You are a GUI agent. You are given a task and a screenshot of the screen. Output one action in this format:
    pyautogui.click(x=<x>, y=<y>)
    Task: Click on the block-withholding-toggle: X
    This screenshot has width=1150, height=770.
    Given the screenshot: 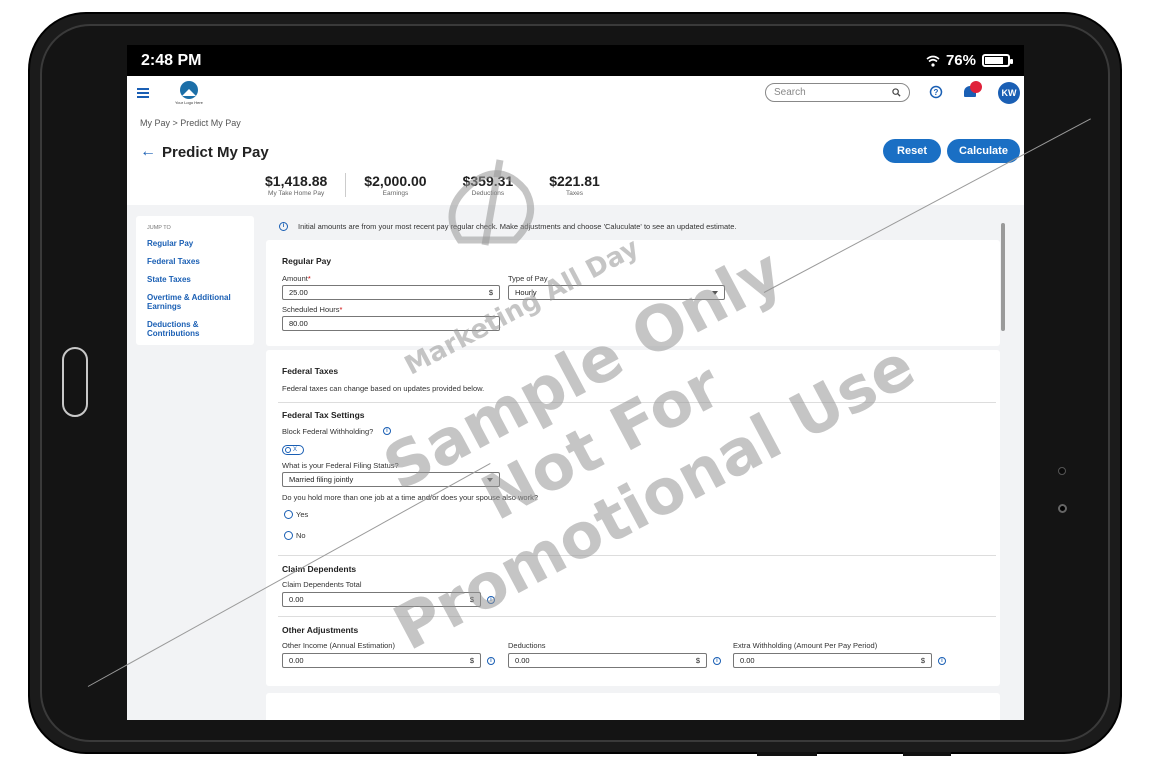 What is the action you would take?
    pyautogui.click(x=293, y=450)
    